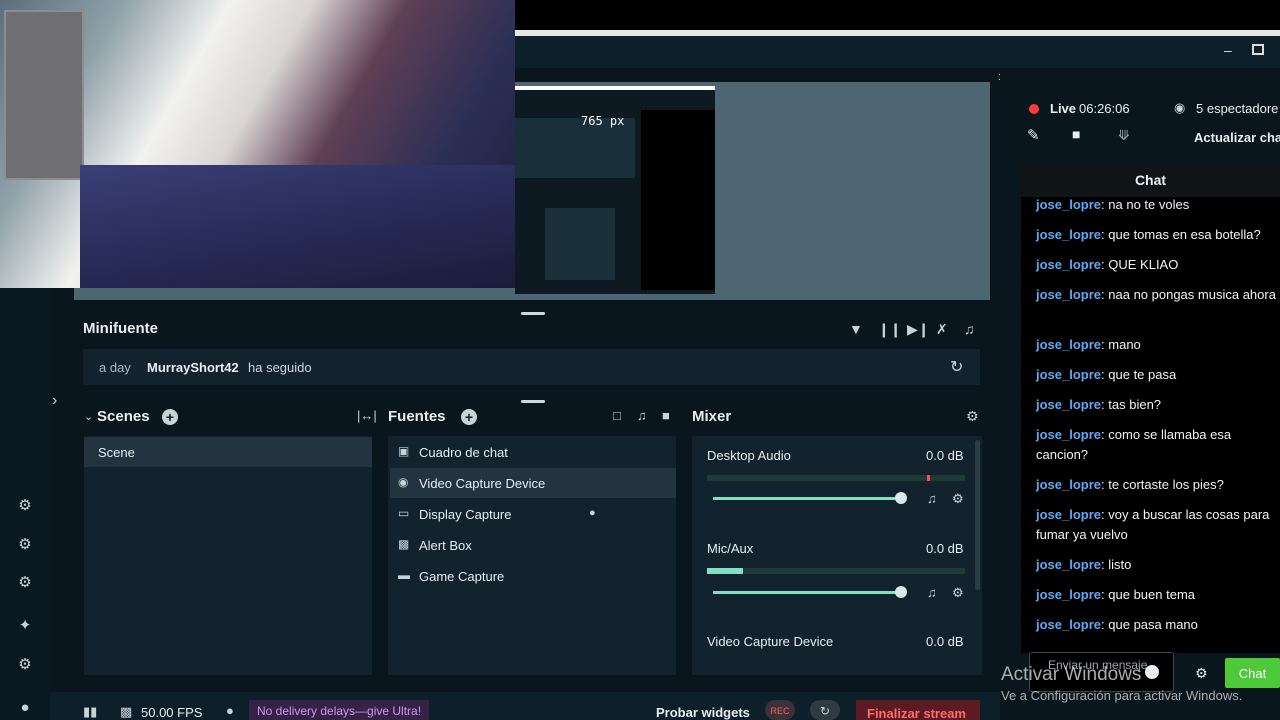 The width and height of the screenshot is (1280, 720). I want to click on chat-text: tas bien?, so click(1135, 404).